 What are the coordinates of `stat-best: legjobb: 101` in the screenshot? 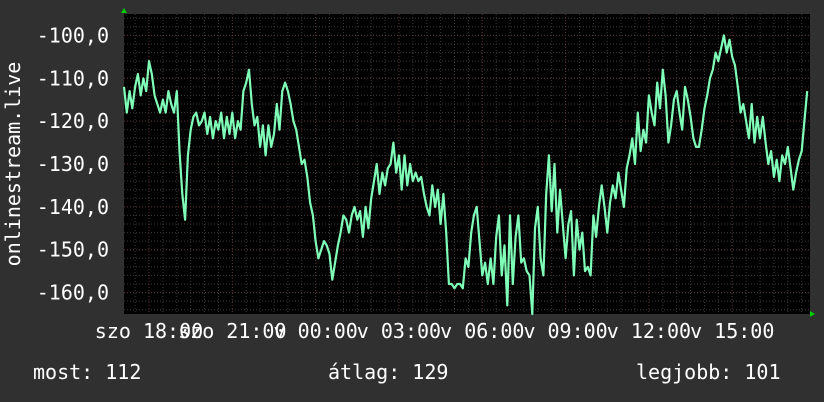 It's located at (708, 372).